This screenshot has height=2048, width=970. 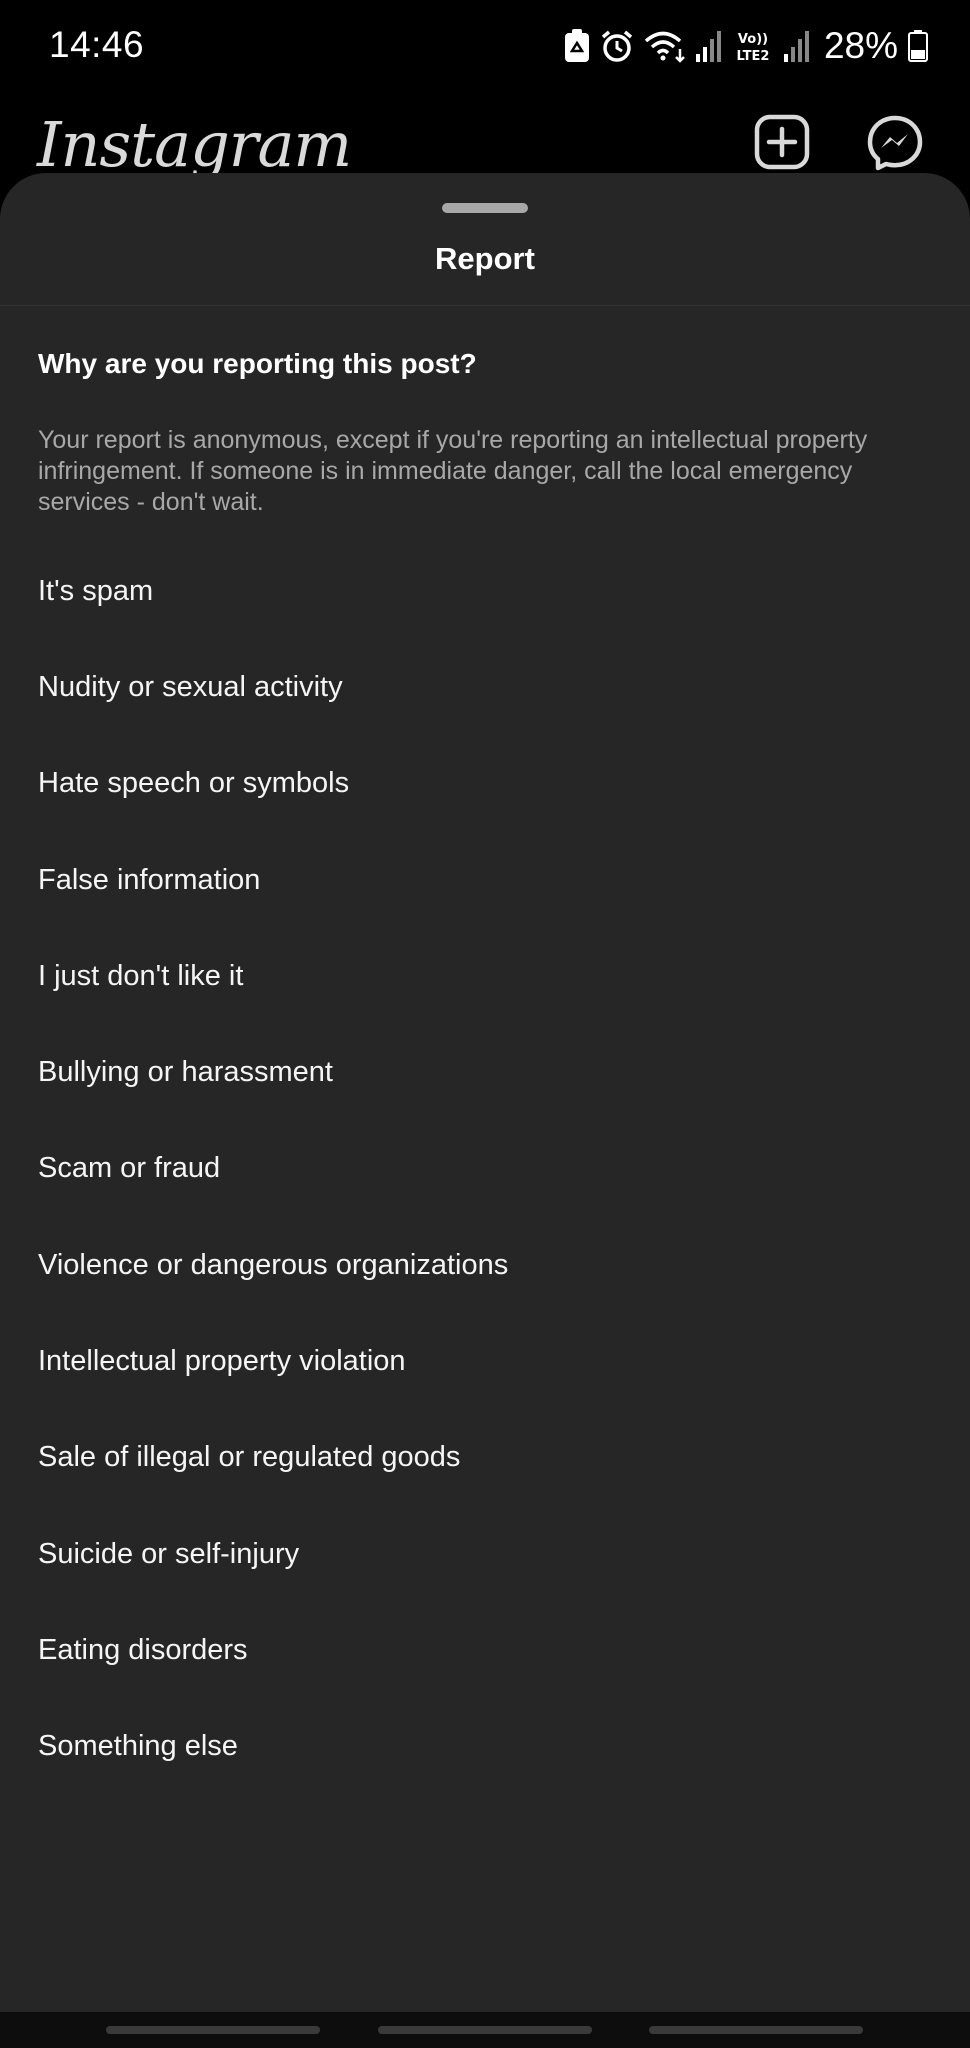 I want to click on report-option-hate-speech: Hate speech or symbols, so click(x=485, y=784).